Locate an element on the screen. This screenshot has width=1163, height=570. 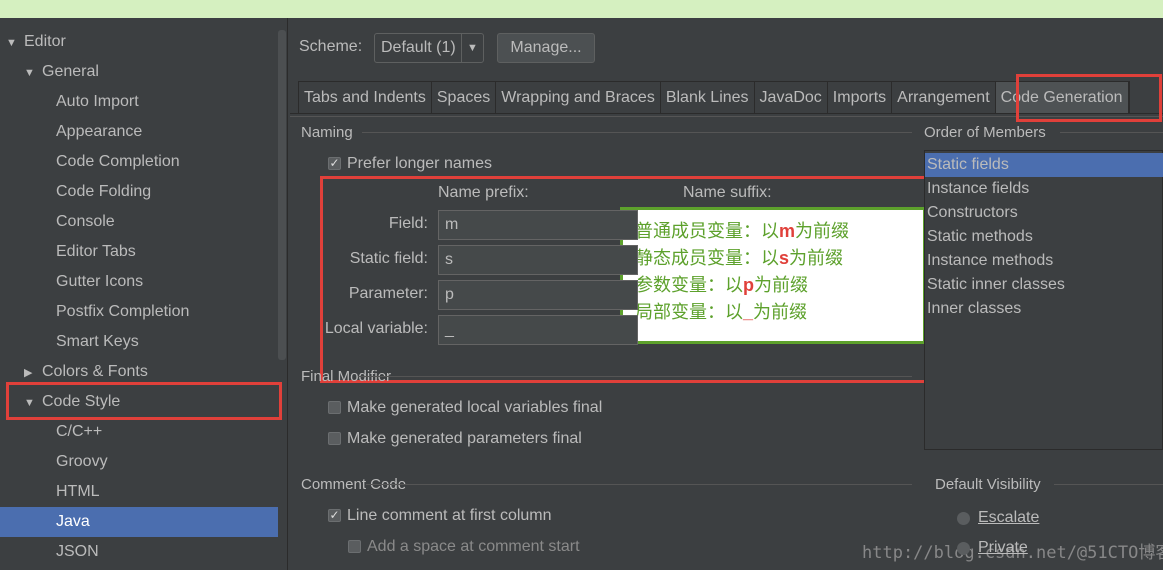
annotation-text: 普通成员变量：以 is located at coordinates (707, 231).